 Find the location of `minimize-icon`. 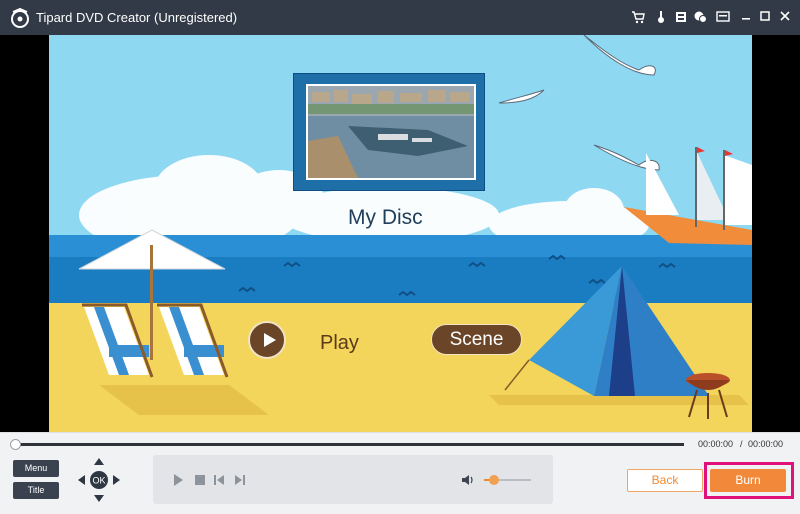

minimize-icon is located at coordinates (746, 18).